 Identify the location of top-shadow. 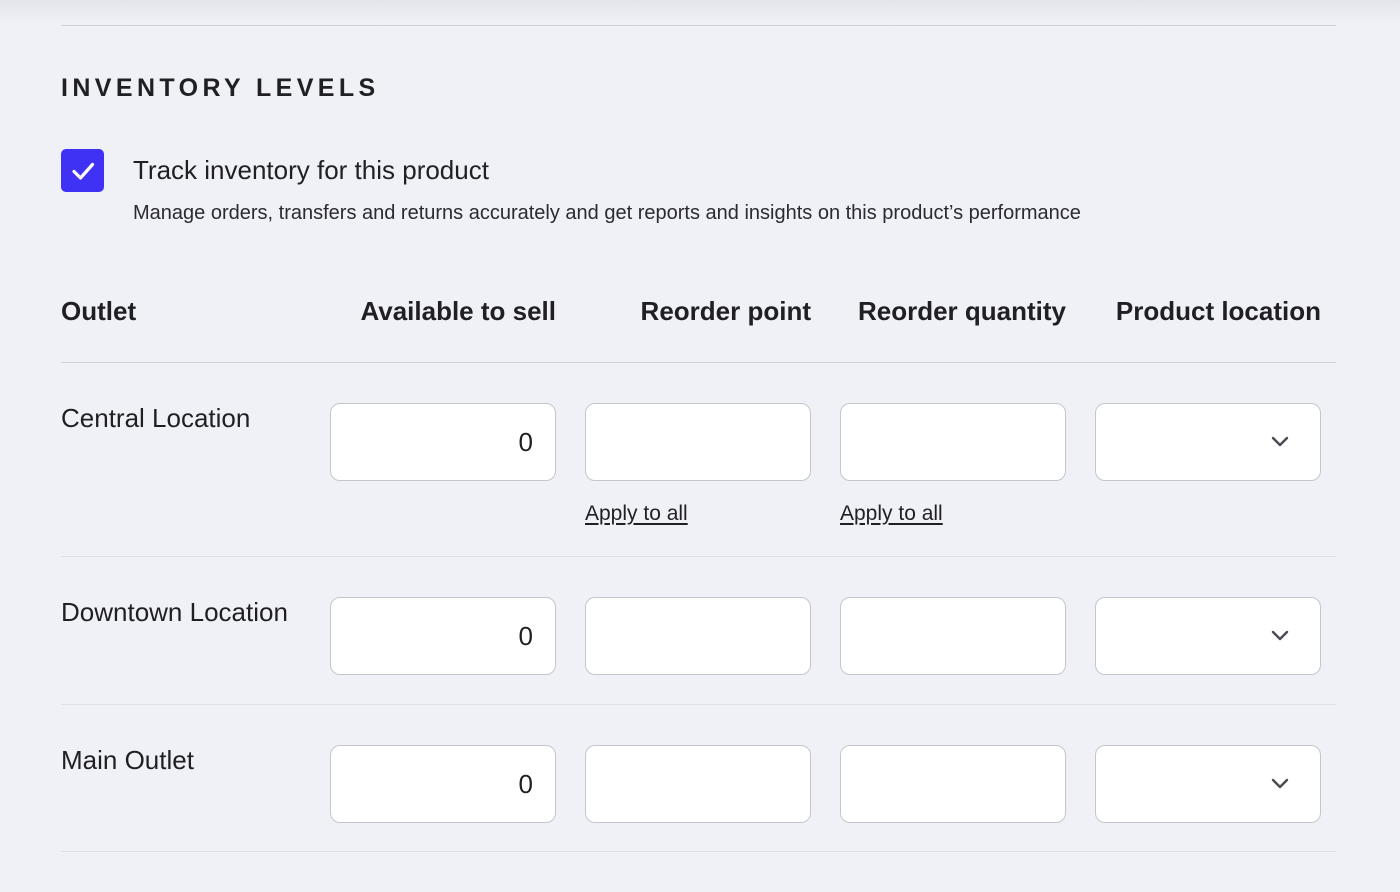
(700, 13).